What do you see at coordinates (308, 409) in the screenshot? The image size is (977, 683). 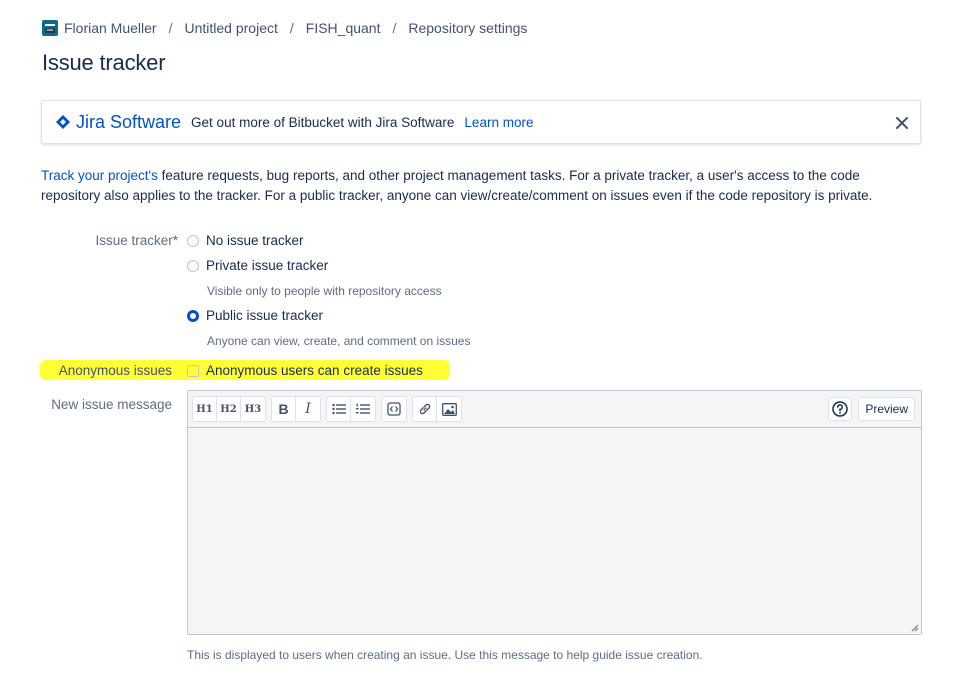 I see `italic-button: I` at bounding box center [308, 409].